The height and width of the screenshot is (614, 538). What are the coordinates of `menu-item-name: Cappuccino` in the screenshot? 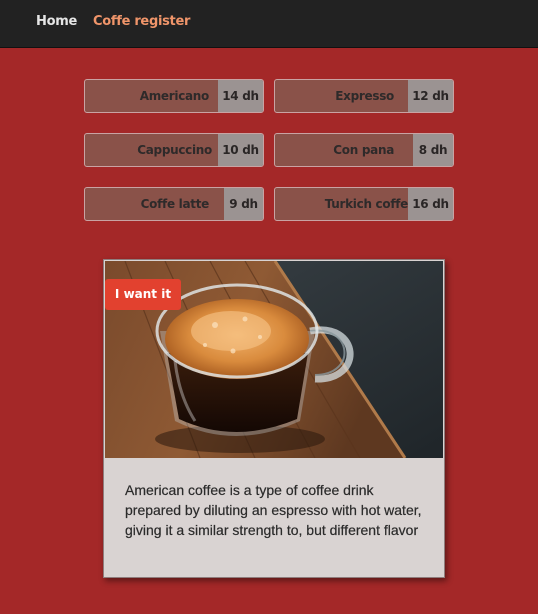 It's located at (174, 150).